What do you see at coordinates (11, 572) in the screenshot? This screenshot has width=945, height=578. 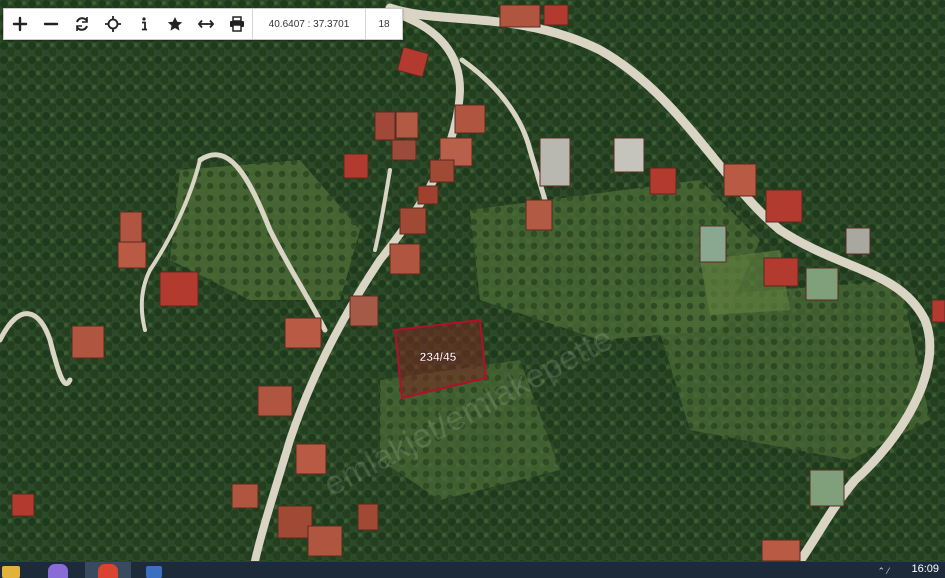 I see `file-explorer-icon` at bounding box center [11, 572].